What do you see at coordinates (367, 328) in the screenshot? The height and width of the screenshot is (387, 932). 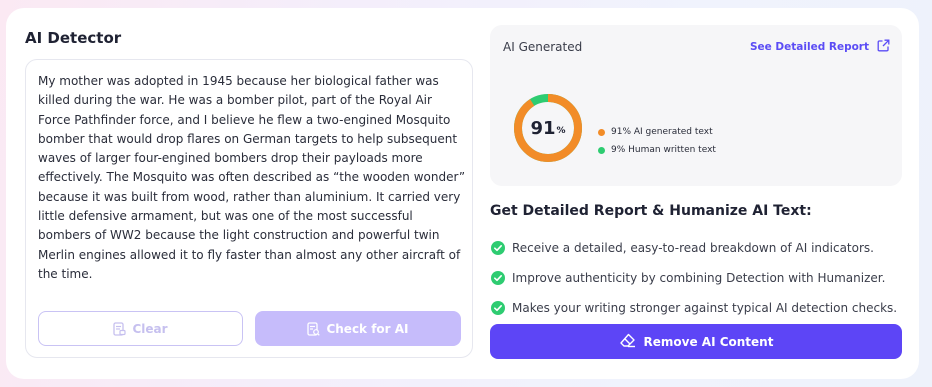 I see `check-button-label: Check for AI` at bounding box center [367, 328].